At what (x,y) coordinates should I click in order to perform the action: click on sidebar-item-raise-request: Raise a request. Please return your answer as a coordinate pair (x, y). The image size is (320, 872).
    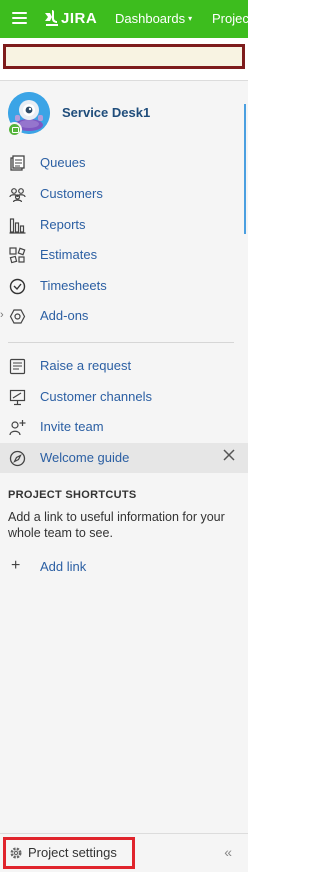
    Looking at the image, I should click on (124, 366).